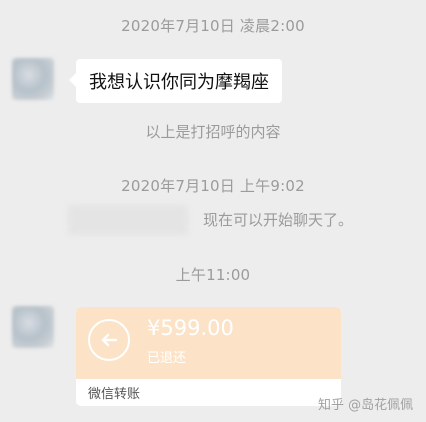 This screenshot has width=426, height=422. What do you see at coordinates (213, 26) in the screenshot?
I see `timestamp-1: 2020年7月10日 凌晨2:00` at bounding box center [213, 26].